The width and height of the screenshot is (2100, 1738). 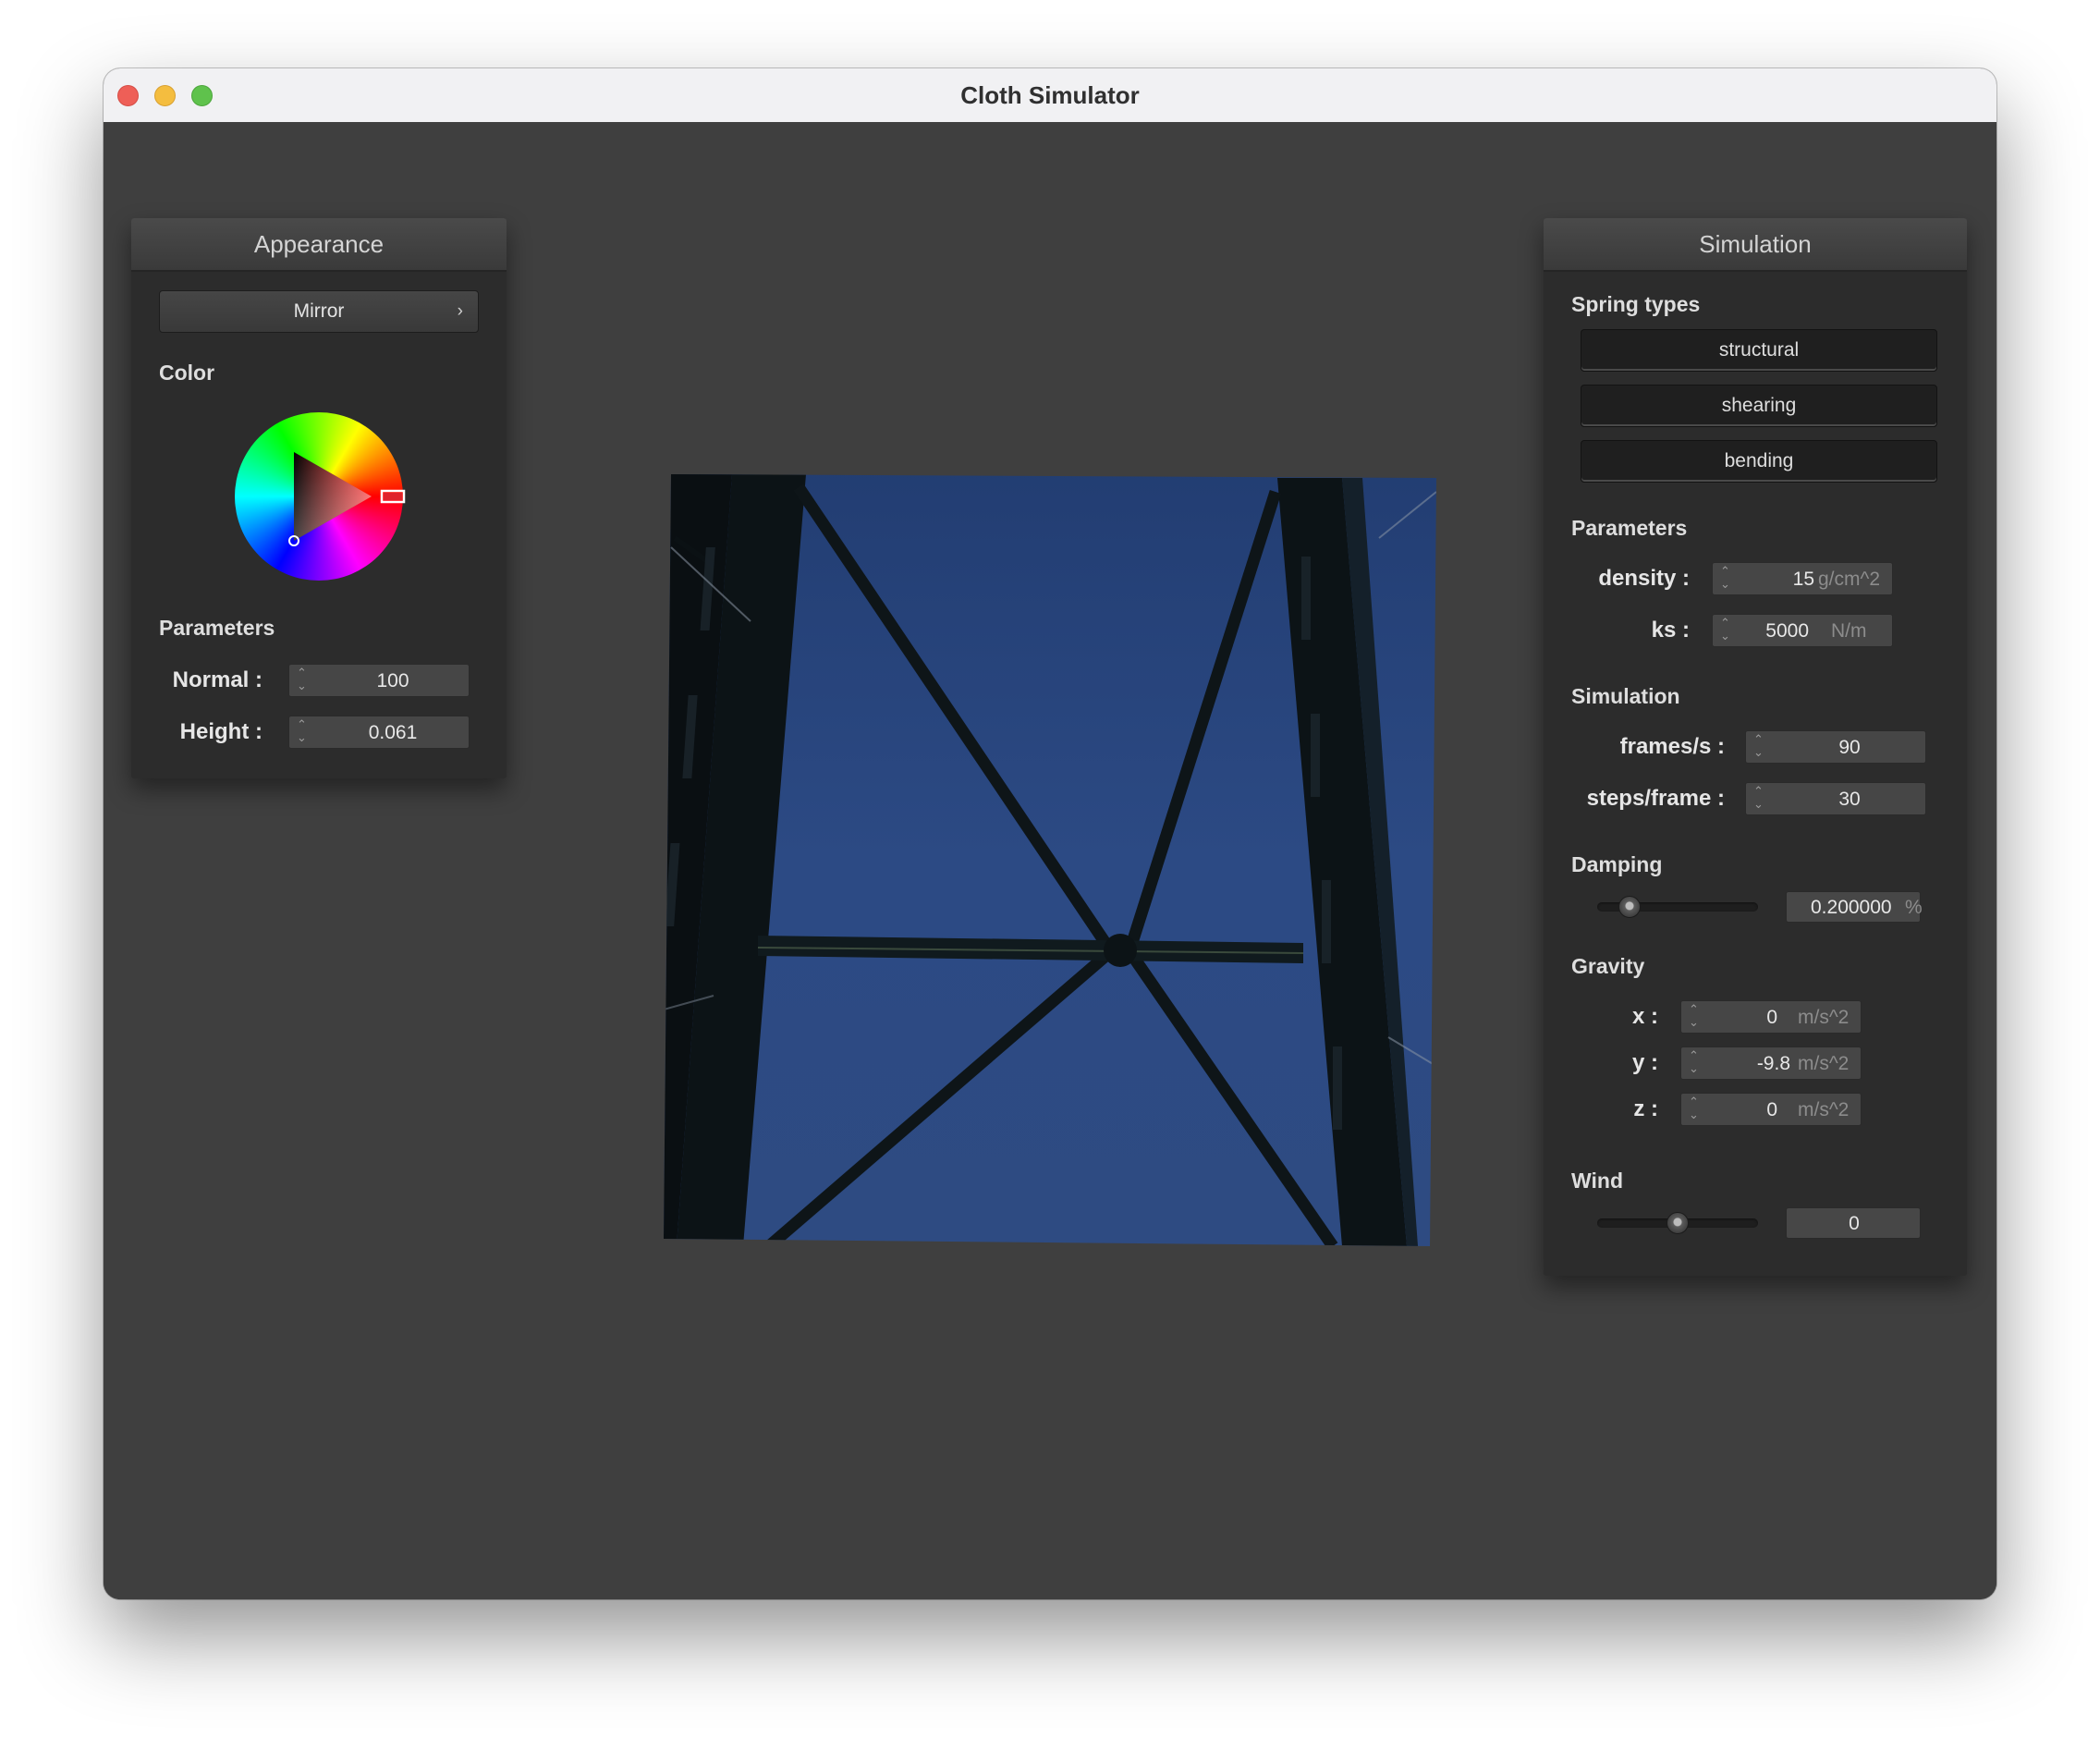 What do you see at coordinates (1771, 1063) in the screenshot?
I see `gravity-y-field: ⌃ ⌄ -9.8 m/s^2` at bounding box center [1771, 1063].